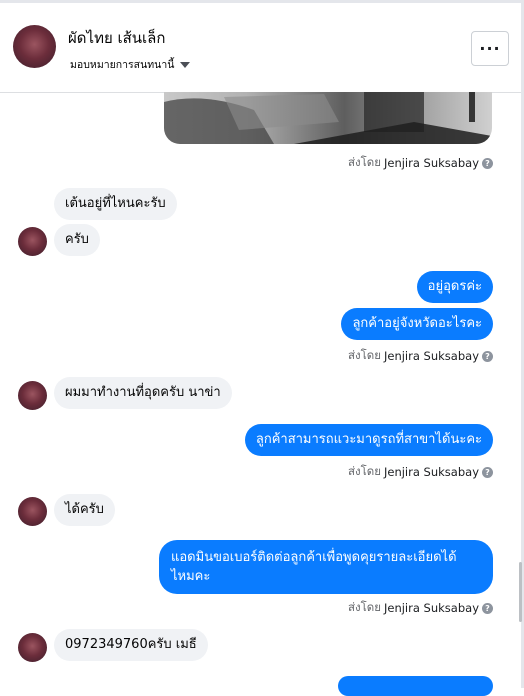 Image resolution: width=524 pixels, height=696 pixels. Describe the element at coordinates (368, 440) in the screenshot. I see `message-bubble-outgoing: ลูกค้าสามารถแวะมาดูรถที่สาขาได้นะคะ` at that location.